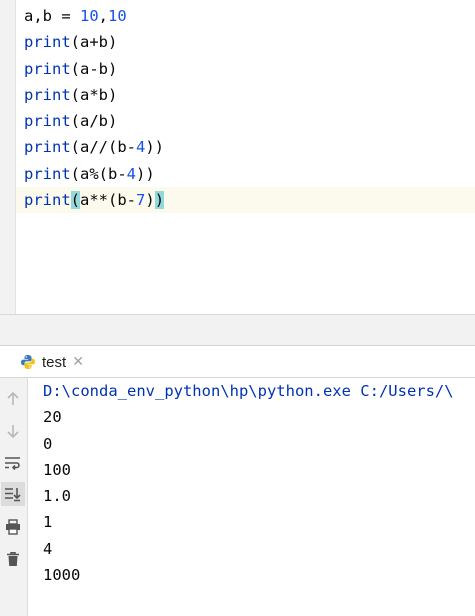  Describe the element at coordinates (48, 443) in the screenshot. I see `console-output-line: 0` at that location.